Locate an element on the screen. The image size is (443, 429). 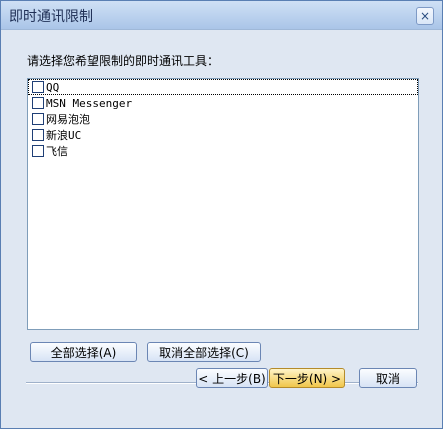
dialog-title: 即时通讯限制 is located at coordinates (51, 17).